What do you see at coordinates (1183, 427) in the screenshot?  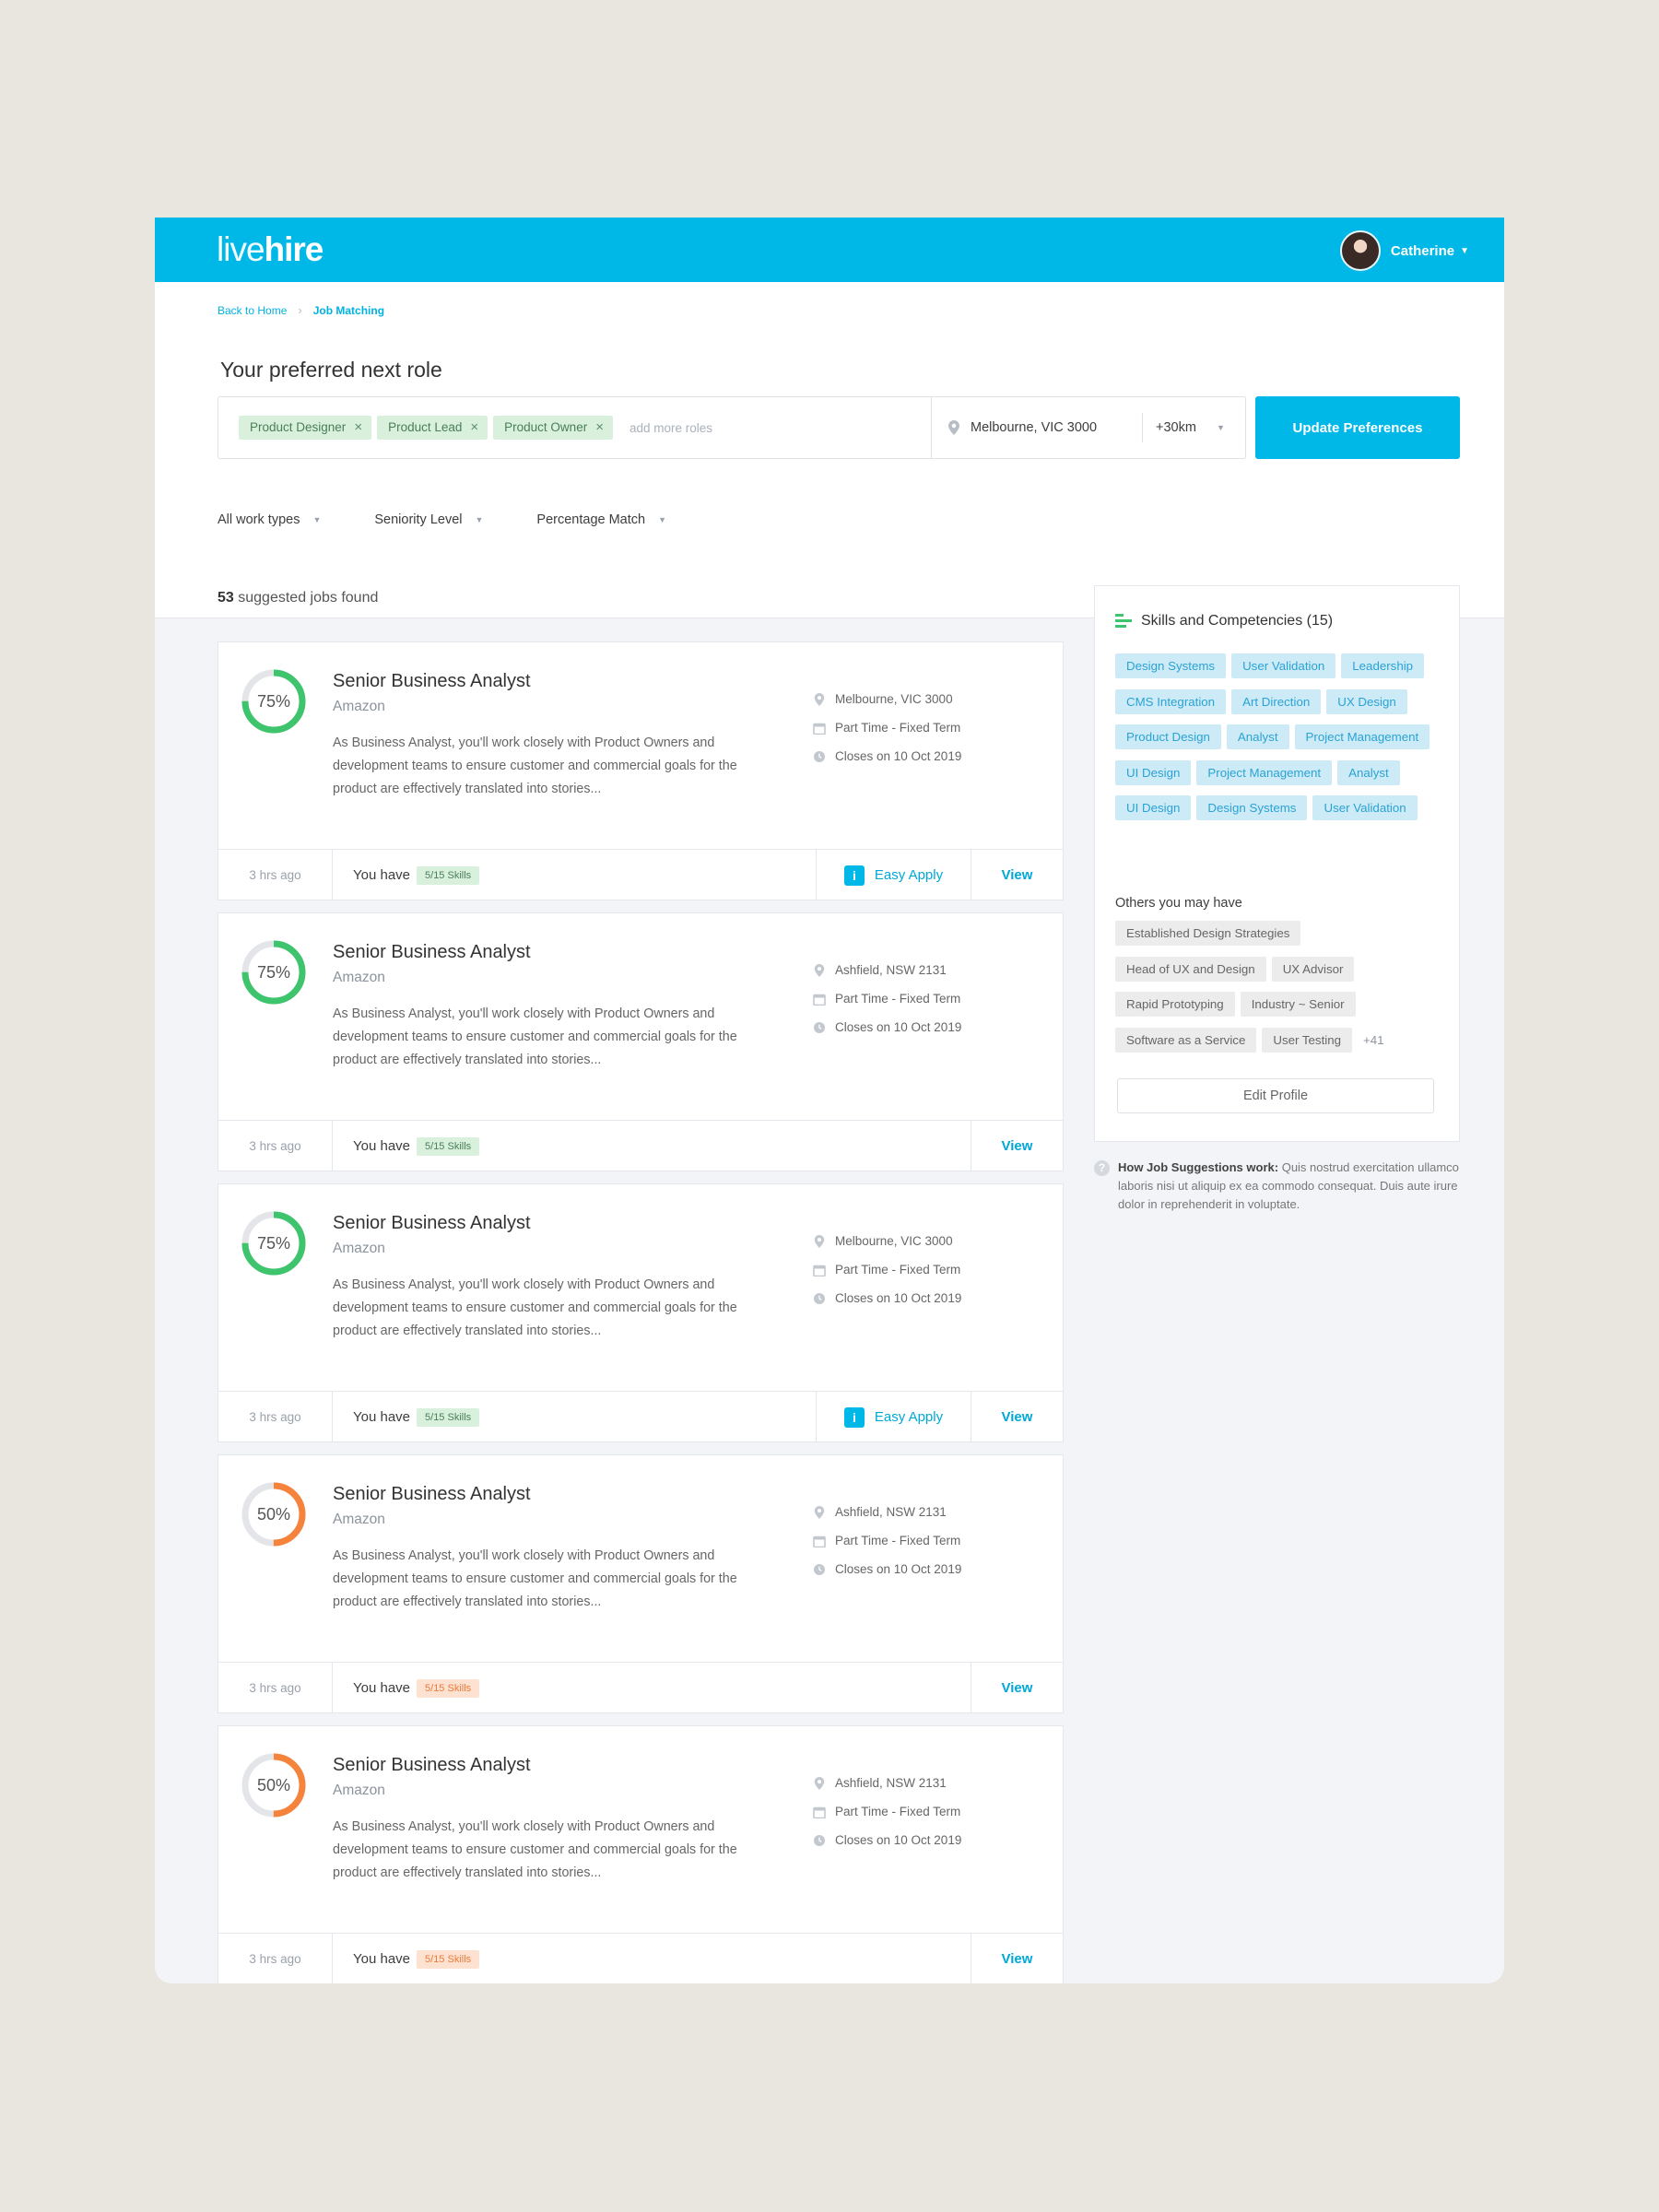 I see `radius-select: +30km ▼` at bounding box center [1183, 427].